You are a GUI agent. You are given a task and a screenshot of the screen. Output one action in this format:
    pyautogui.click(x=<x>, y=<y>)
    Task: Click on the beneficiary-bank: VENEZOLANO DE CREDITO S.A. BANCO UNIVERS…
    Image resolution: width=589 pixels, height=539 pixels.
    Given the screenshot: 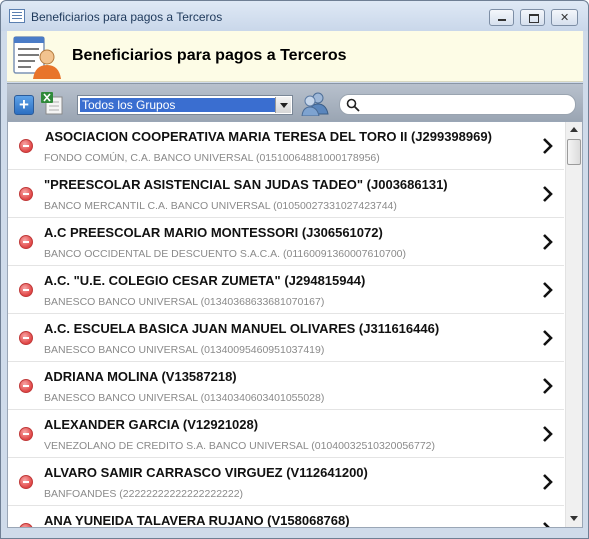 What is the action you would take?
    pyautogui.click(x=240, y=446)
    